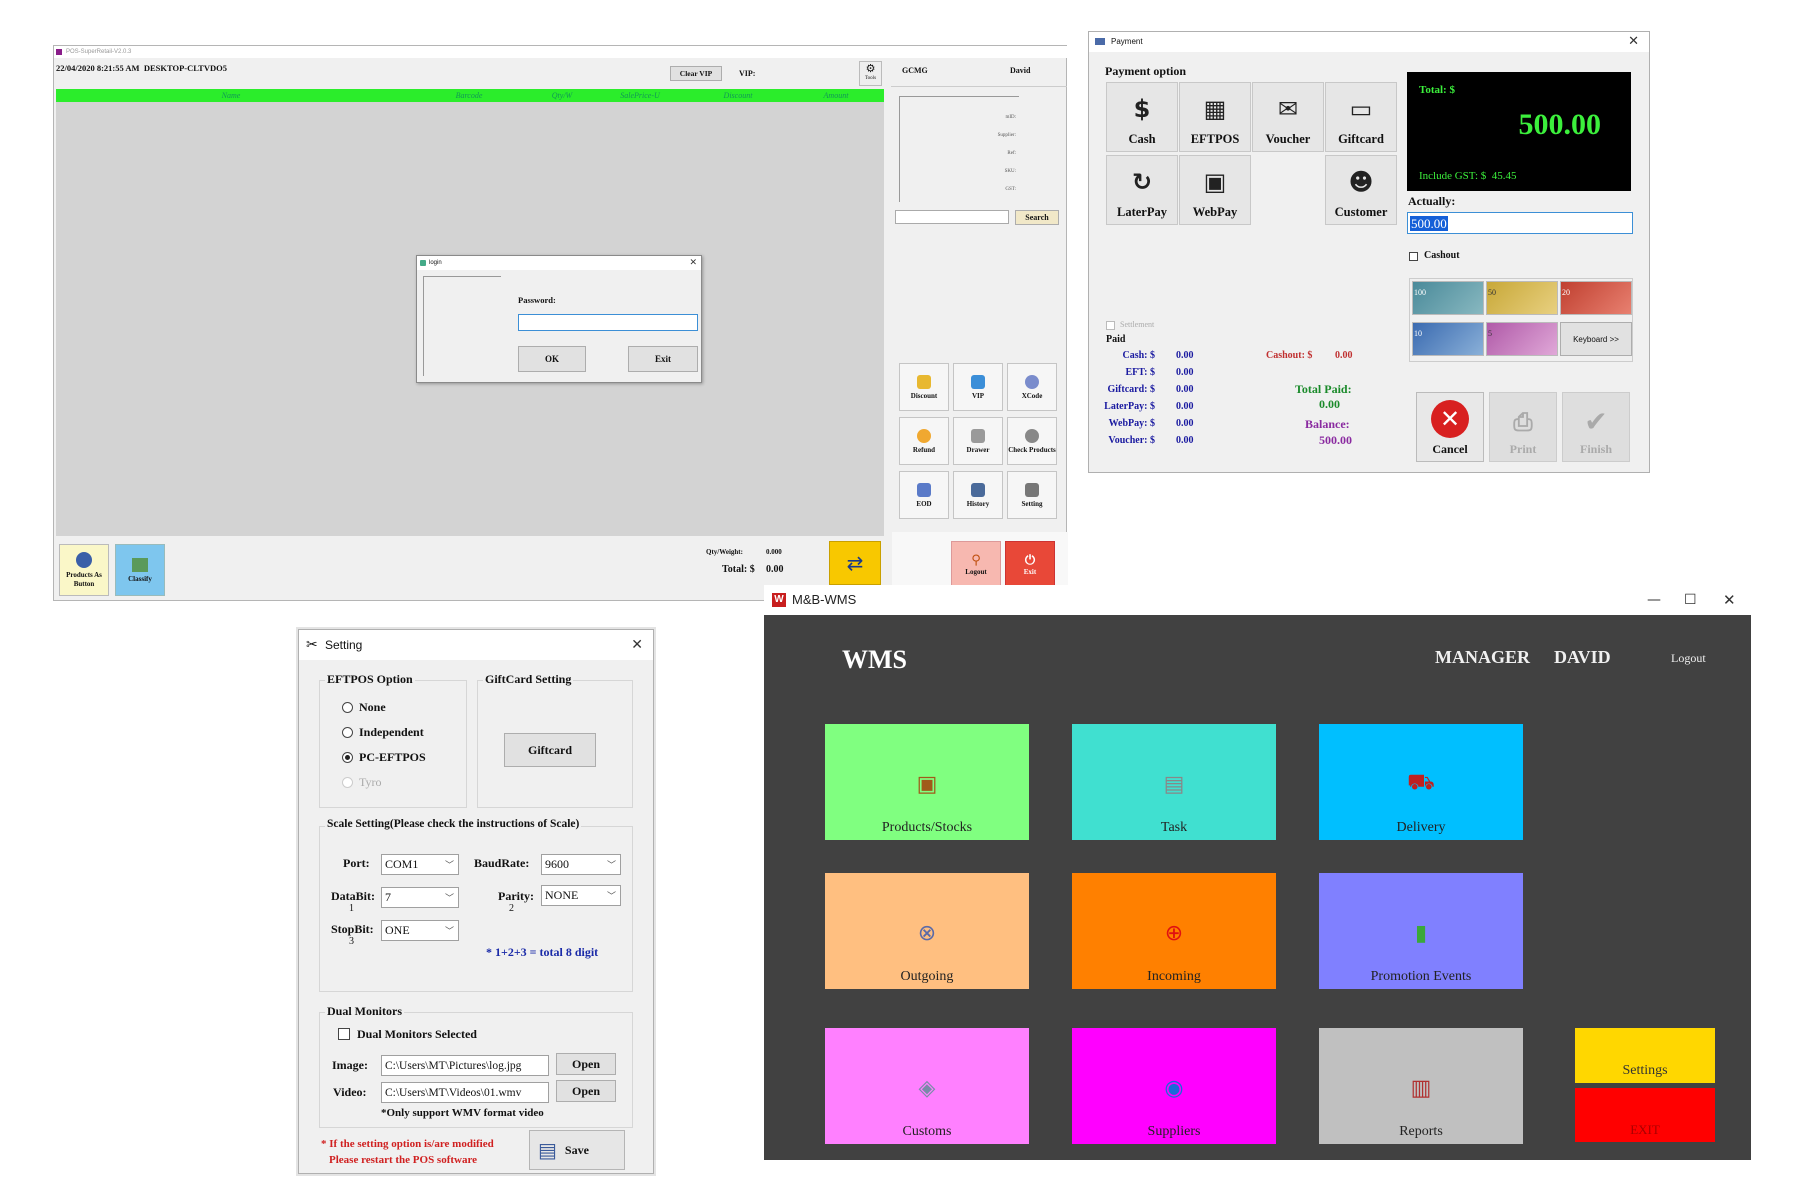 The width and height of the screenshot is (1800, 1200). I want to click on paid-webpay-label: WebPay: $, so click(1131, 423).